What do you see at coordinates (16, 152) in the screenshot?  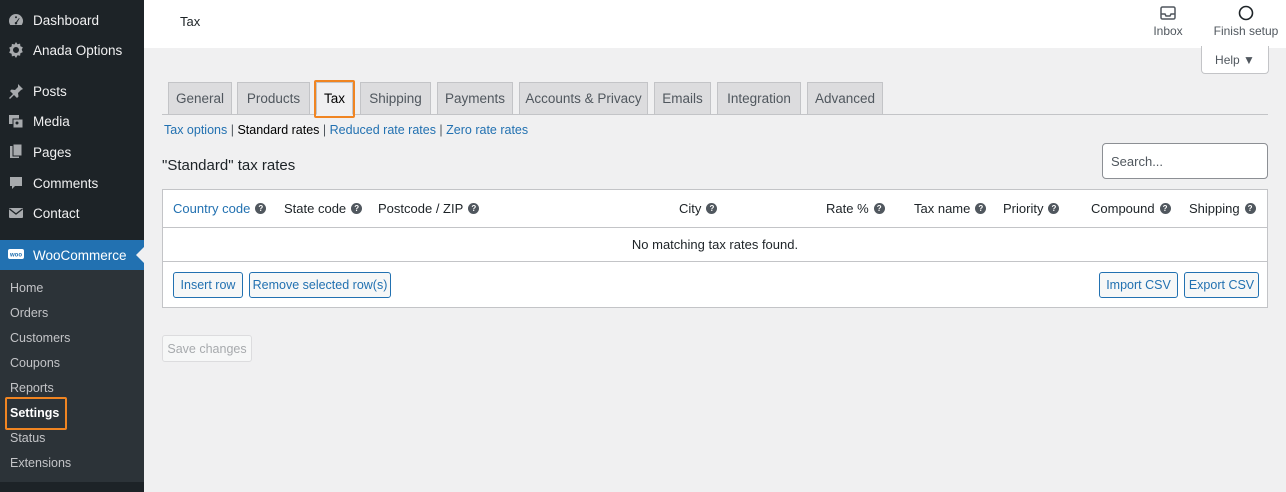 I see `pages-icon` at bounding box center [16, 152].